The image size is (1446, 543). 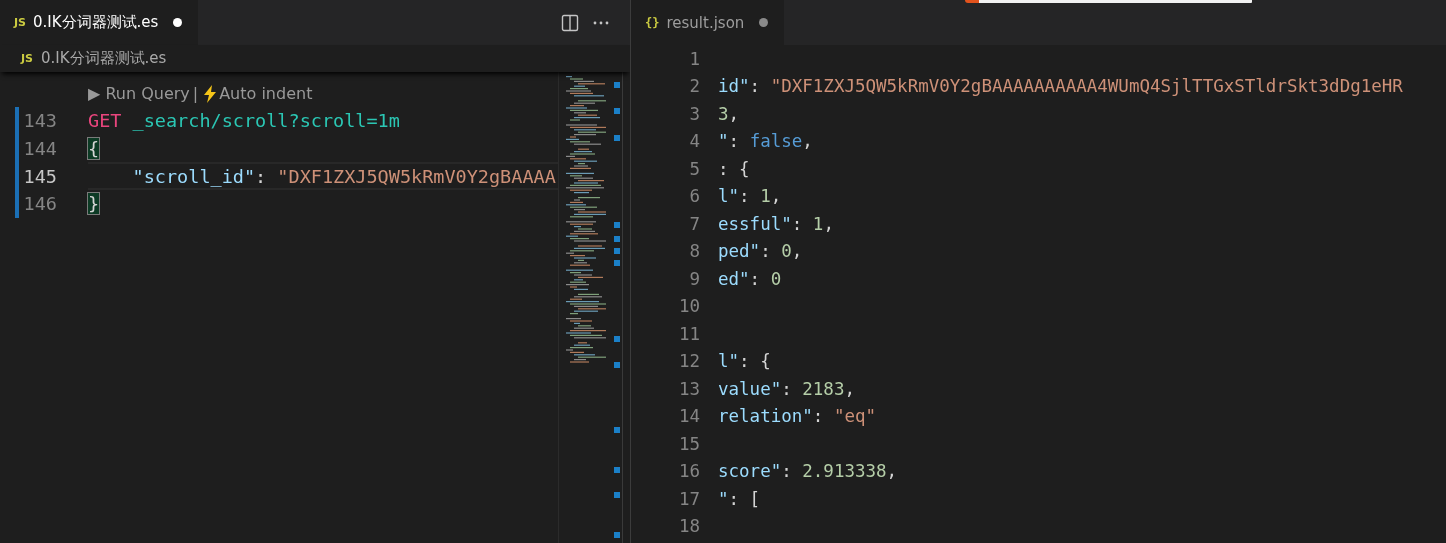 I want to click on line-number: 14, so click(x=688, y=416).